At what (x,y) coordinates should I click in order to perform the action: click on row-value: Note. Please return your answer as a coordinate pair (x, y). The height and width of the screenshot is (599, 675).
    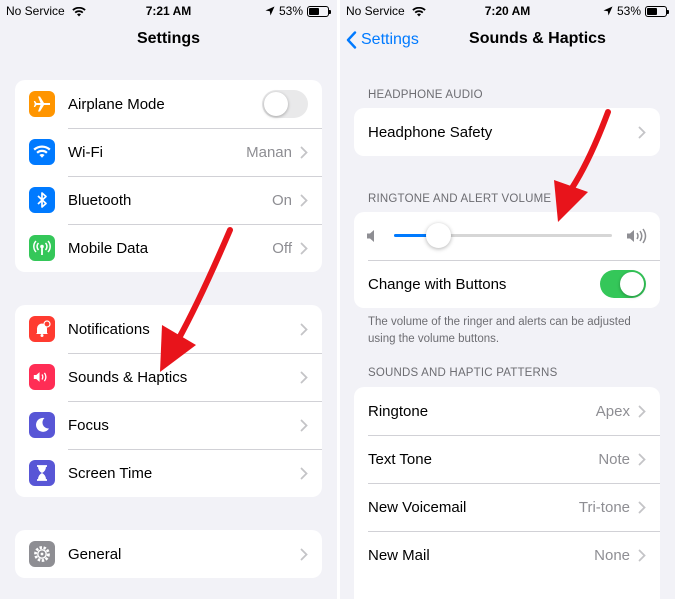
    Looking at the image, I should click on (614, 459).